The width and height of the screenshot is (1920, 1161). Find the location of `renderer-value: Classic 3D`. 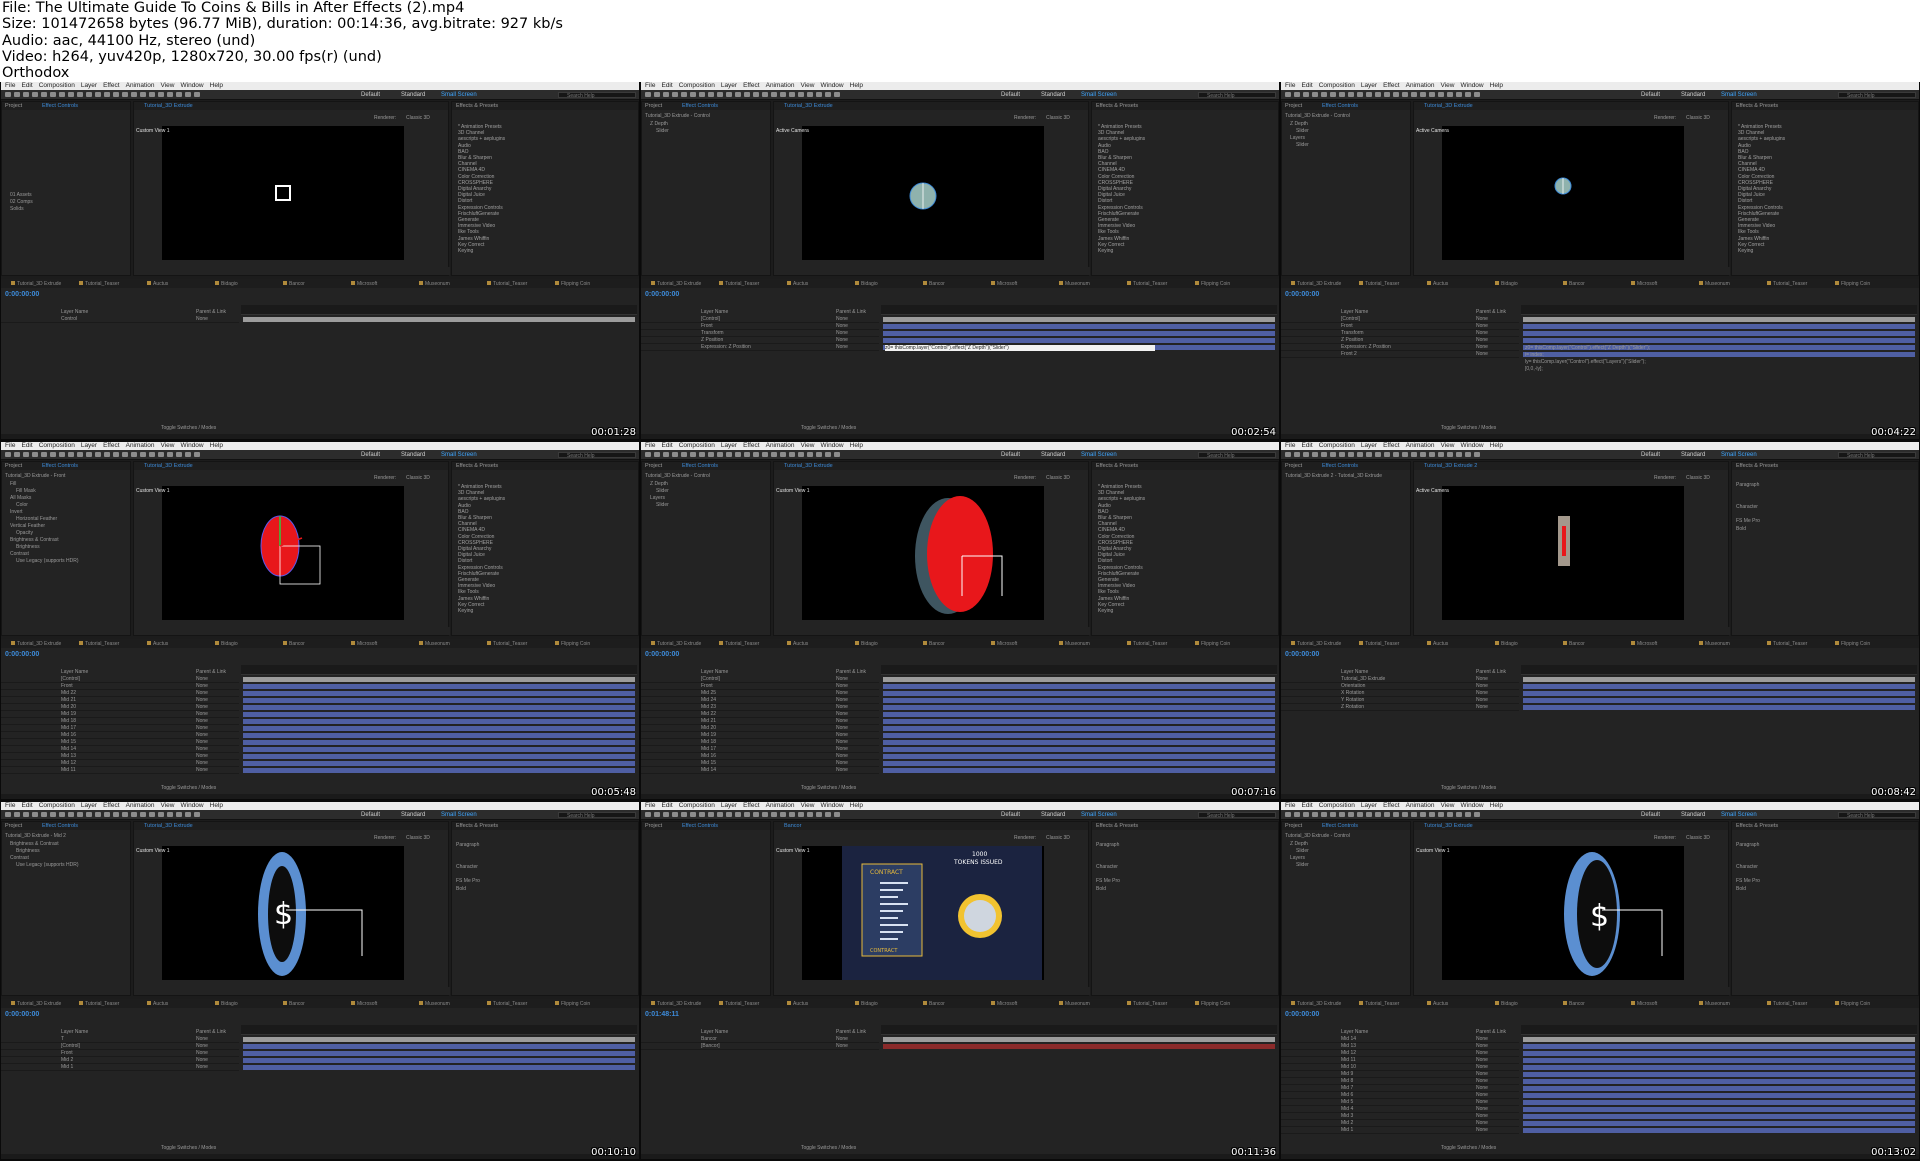

renderer-value: Classic 3D is located at coordinates (1698, 838).